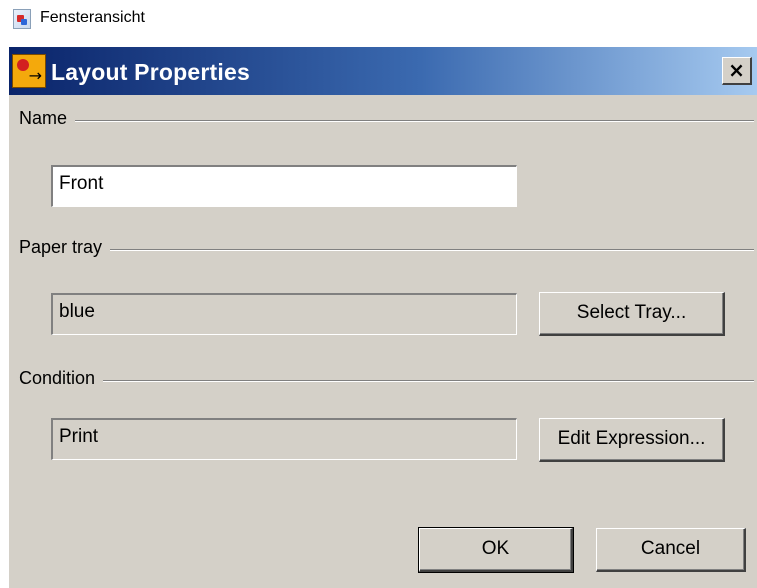  I want to click on cancel-button: Cancel, so click(671, 550).